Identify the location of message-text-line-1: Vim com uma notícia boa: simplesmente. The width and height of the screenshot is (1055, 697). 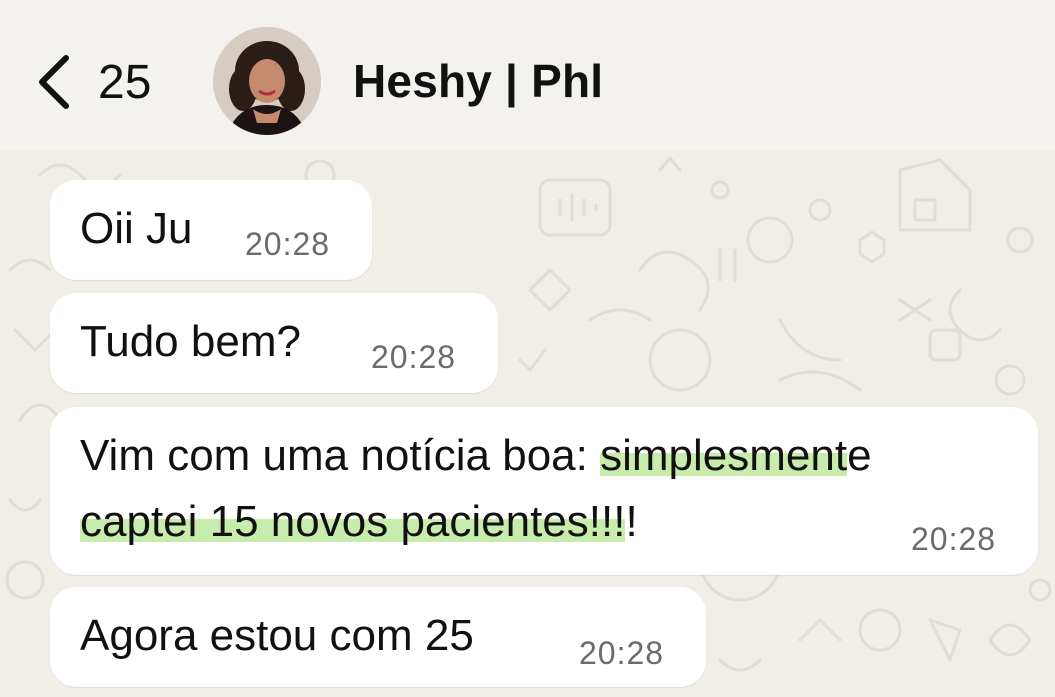
(476, 456).